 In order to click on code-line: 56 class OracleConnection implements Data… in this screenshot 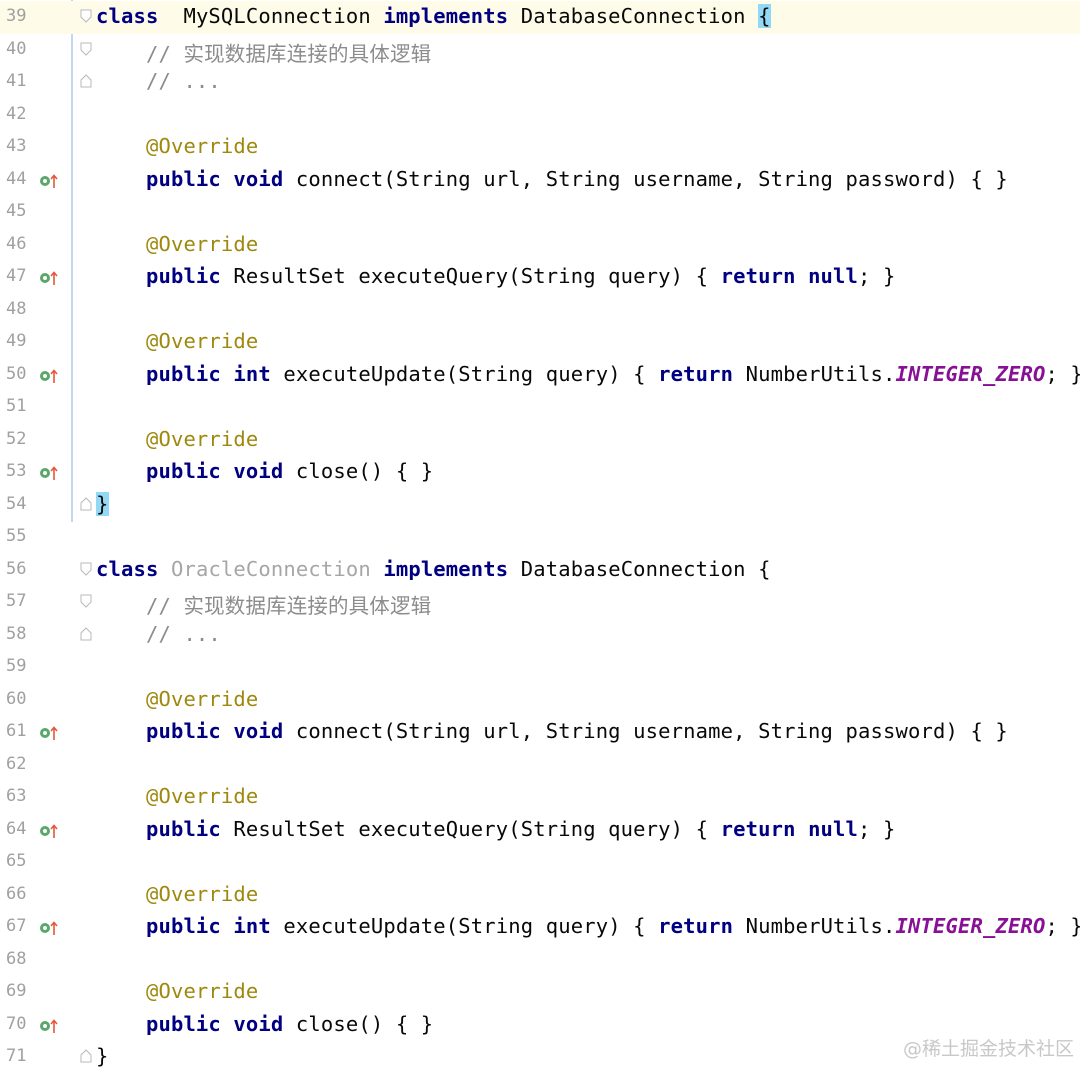, I will do `click(540, 570)`.